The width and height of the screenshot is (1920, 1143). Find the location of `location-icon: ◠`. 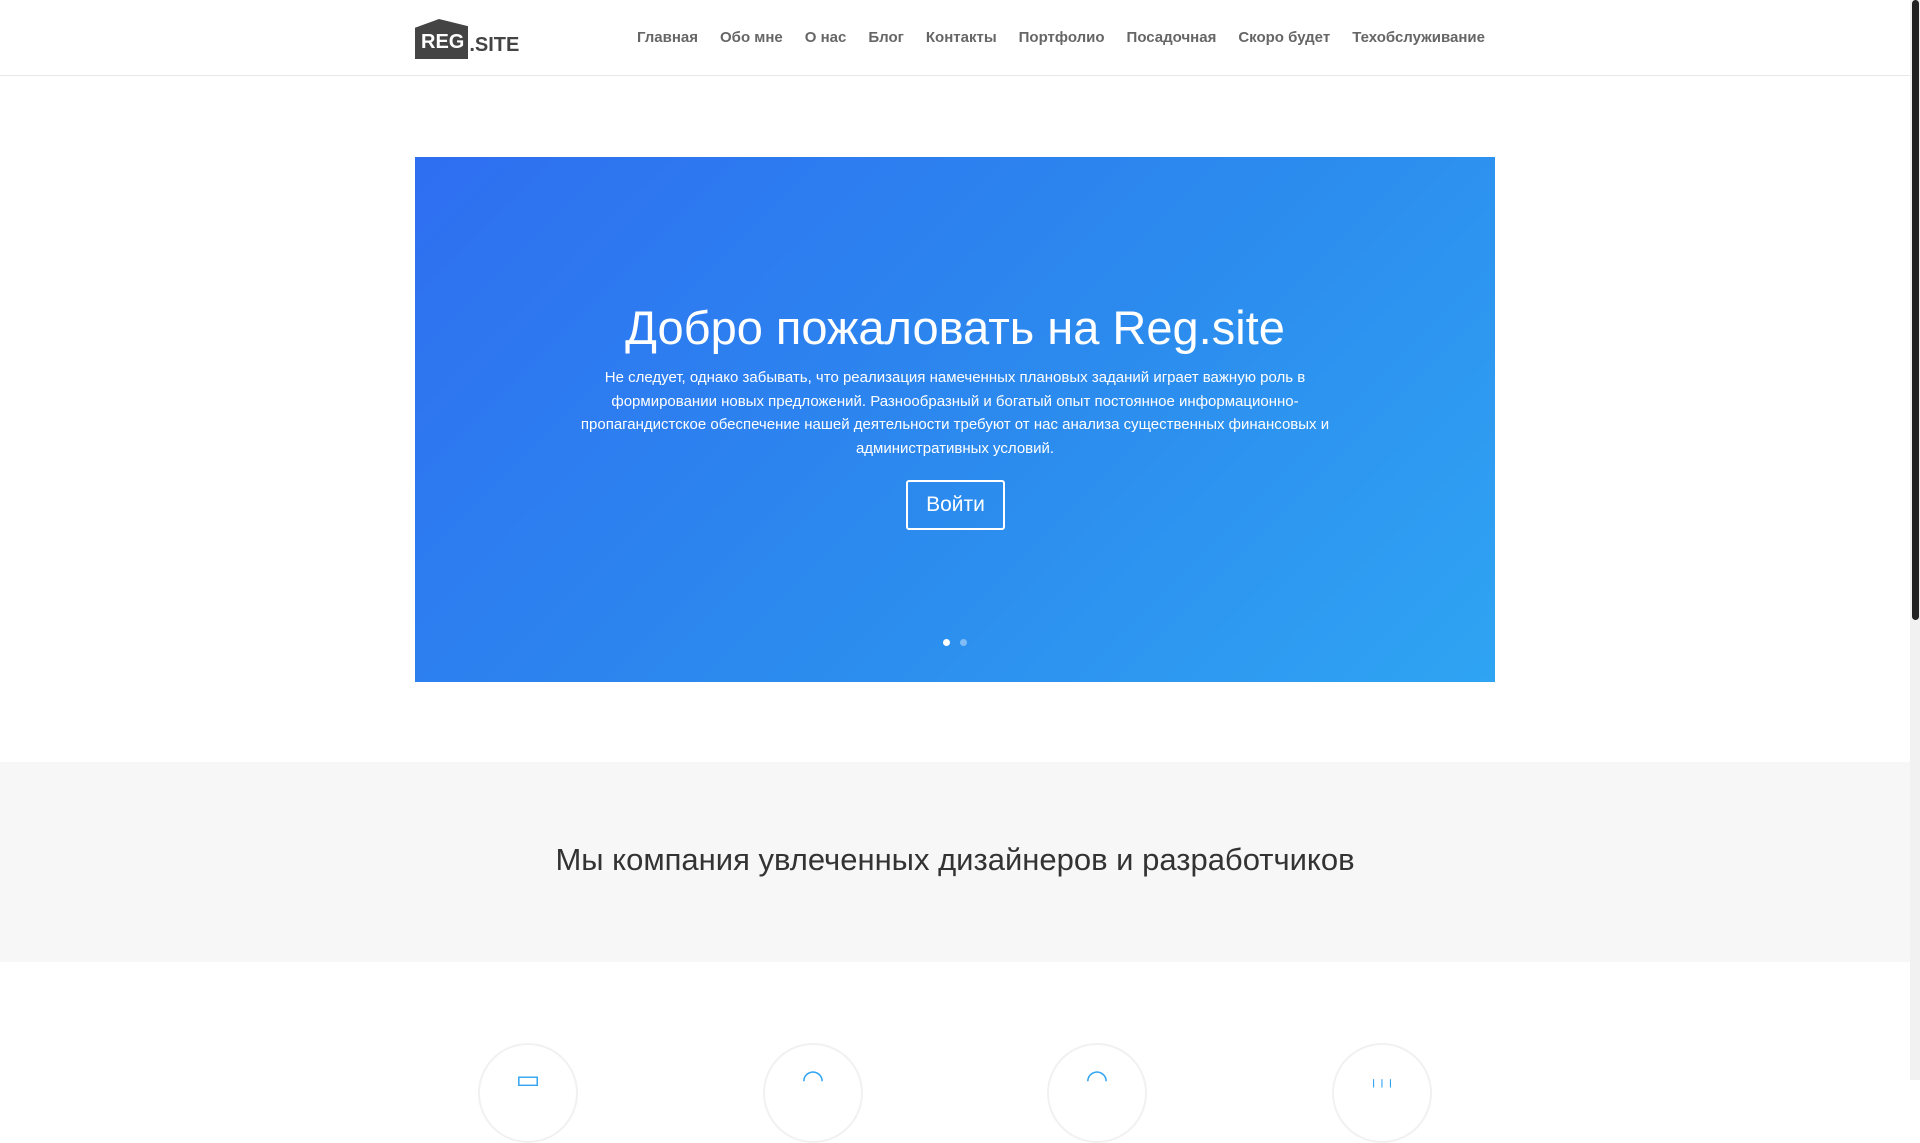

location-icon: ◠ is located at coordinates (813, 1079).